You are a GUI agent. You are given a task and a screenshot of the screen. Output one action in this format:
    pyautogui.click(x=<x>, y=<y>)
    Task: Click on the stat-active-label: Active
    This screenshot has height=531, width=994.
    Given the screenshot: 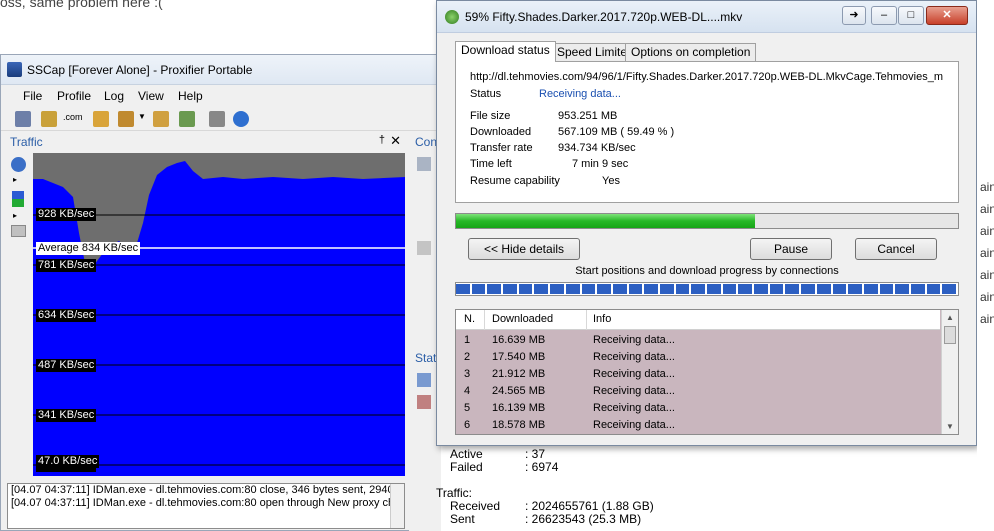 What is the action you would take?
    pyautogui.click(x=466, y=454)
    